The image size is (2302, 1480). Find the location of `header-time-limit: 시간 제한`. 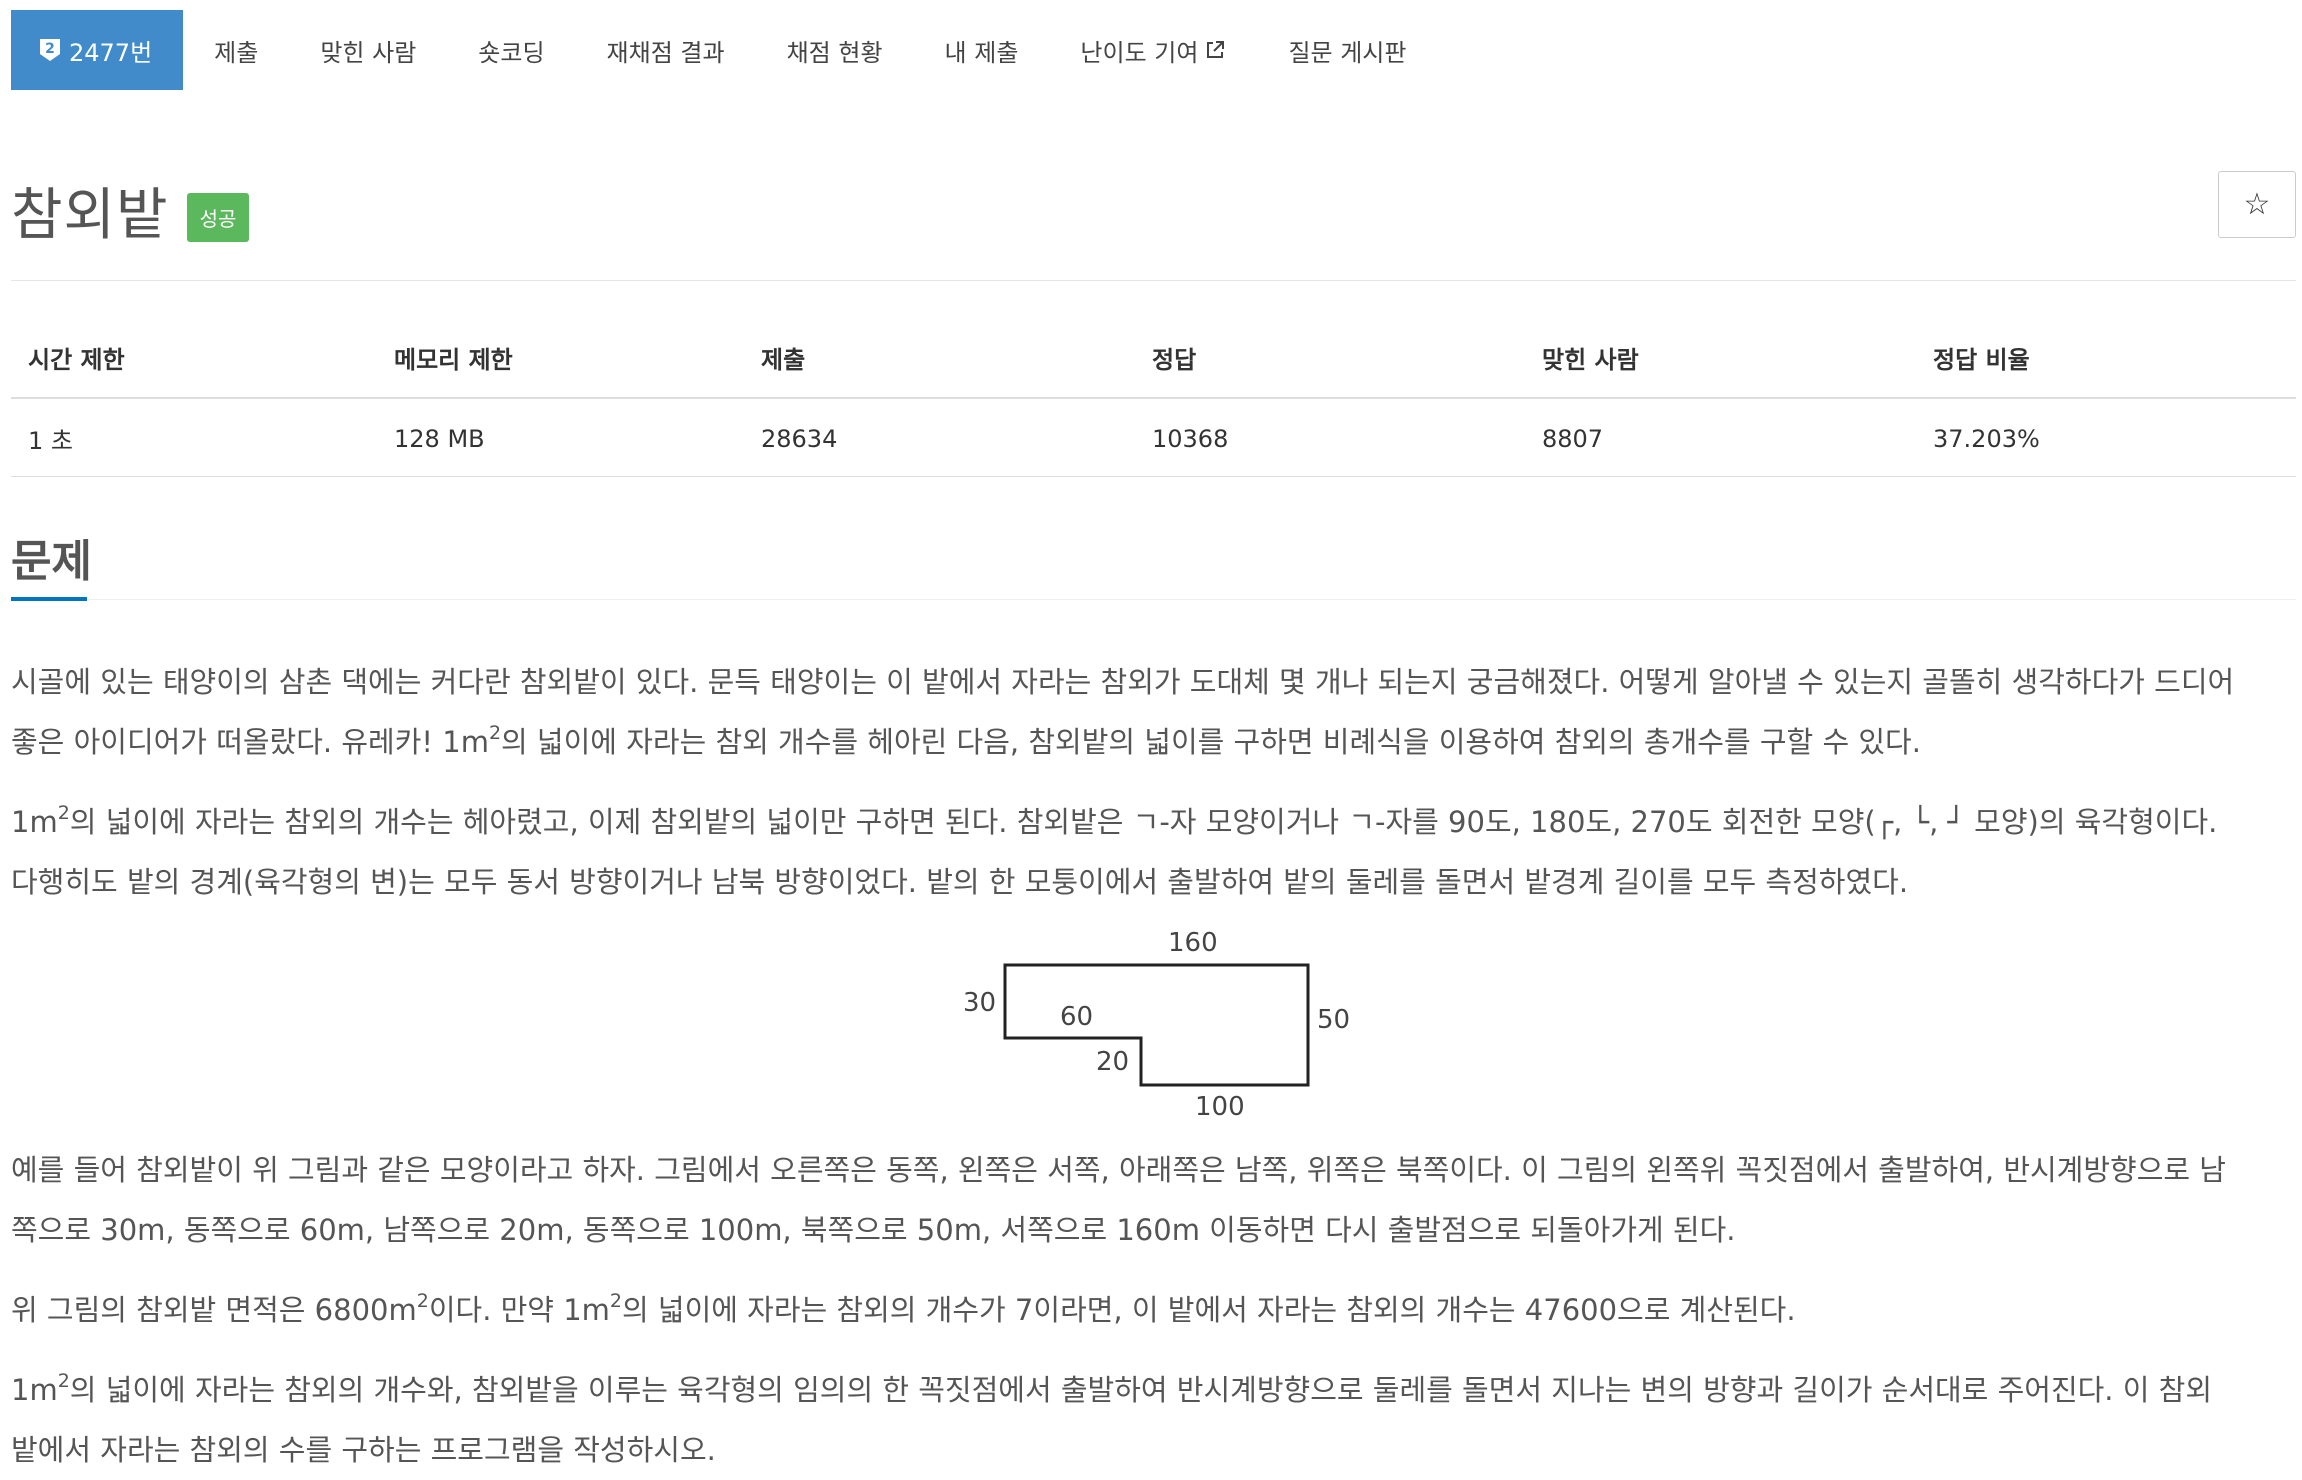

header-time-limit: 시간 제한 is located at coordinates (194, 359).